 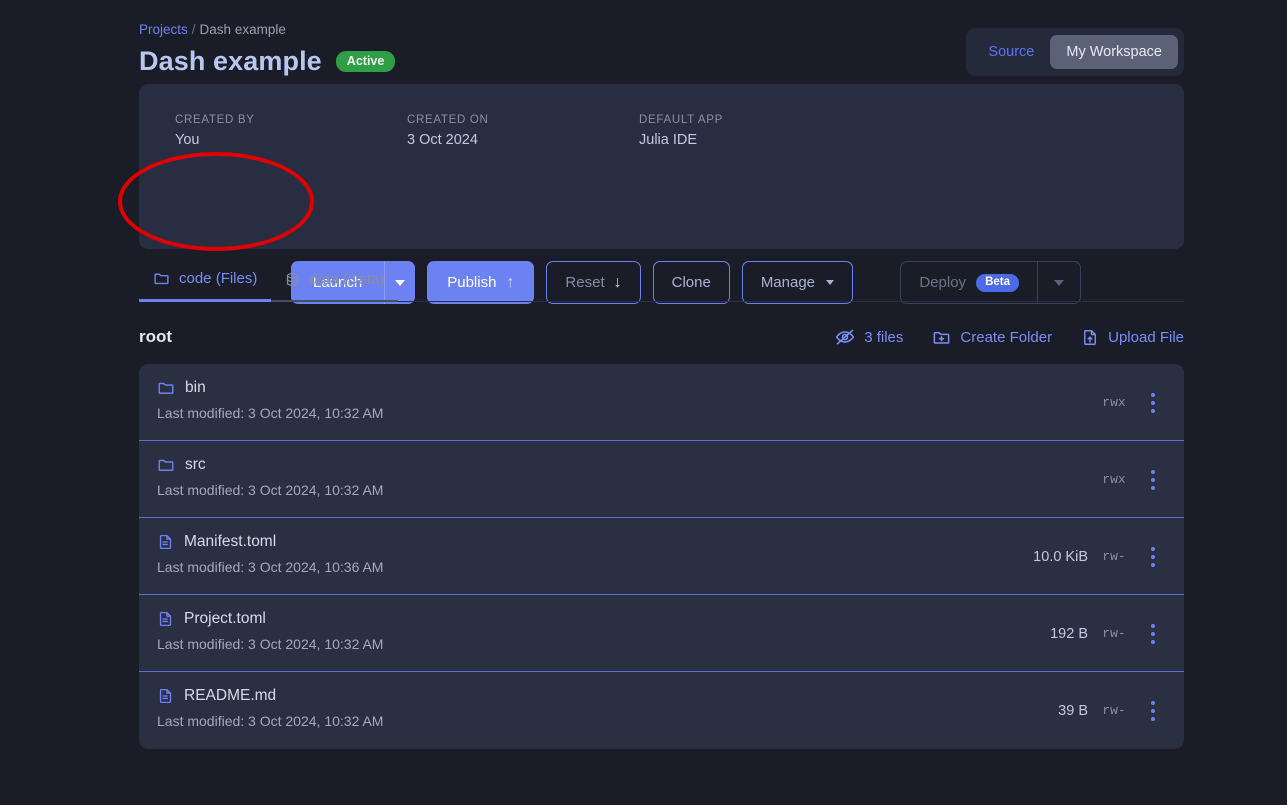 I want to click on metadata-label: CREATED ON, so click(x=448, y=120).